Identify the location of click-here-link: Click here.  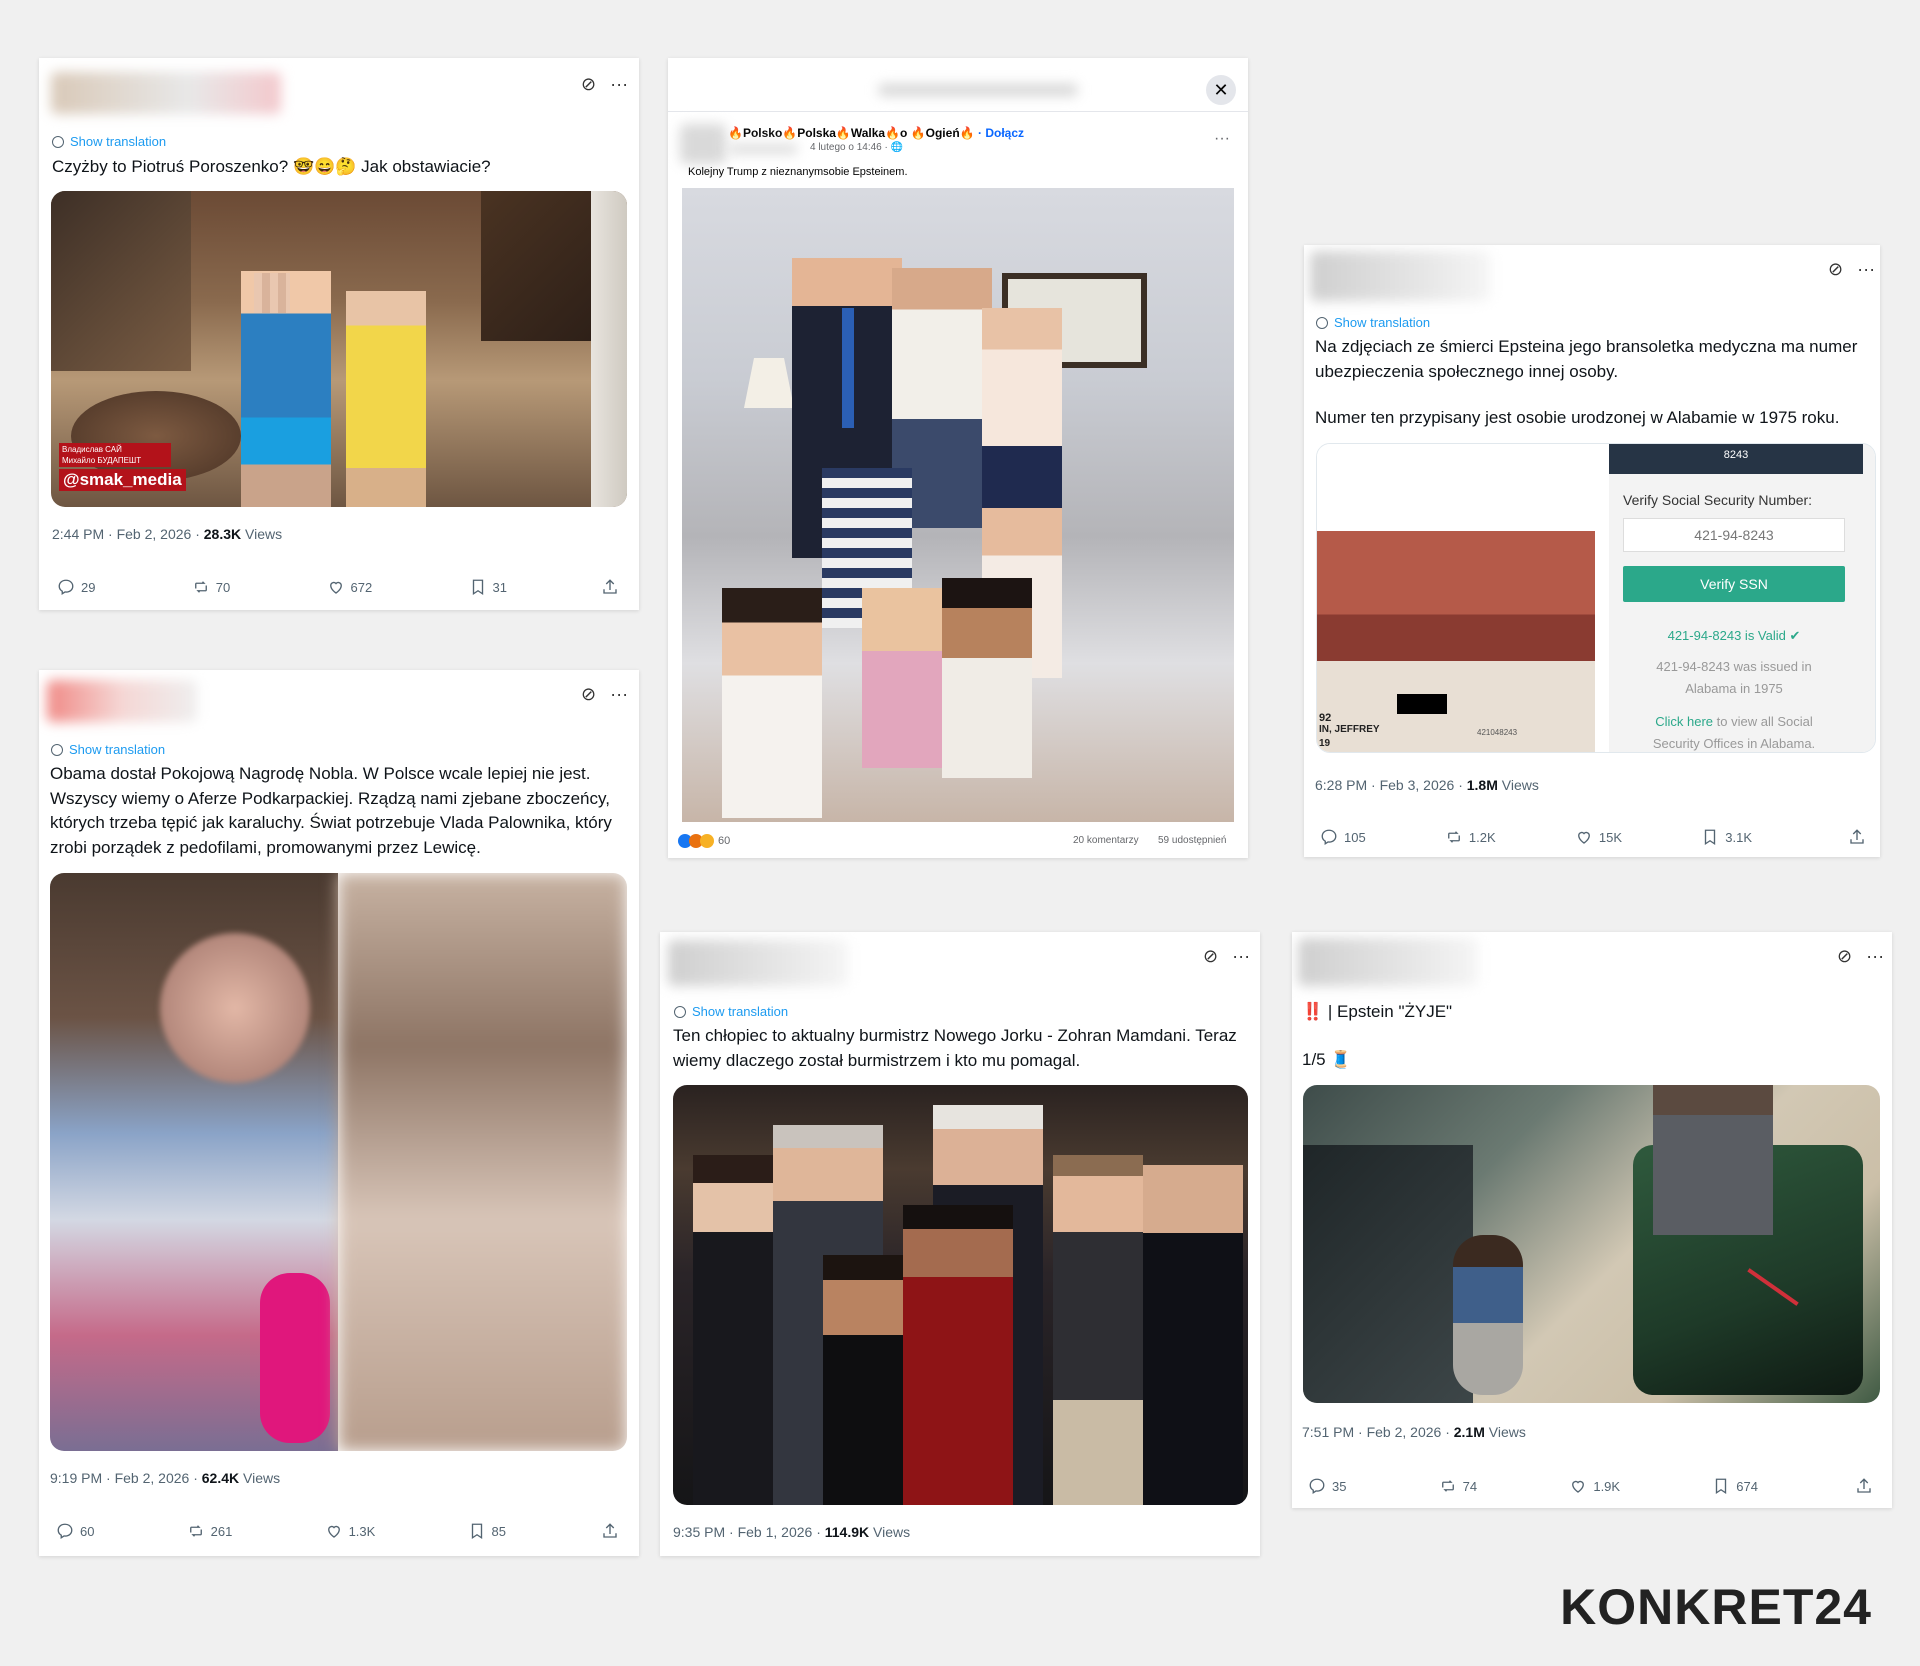
(1684, 721).